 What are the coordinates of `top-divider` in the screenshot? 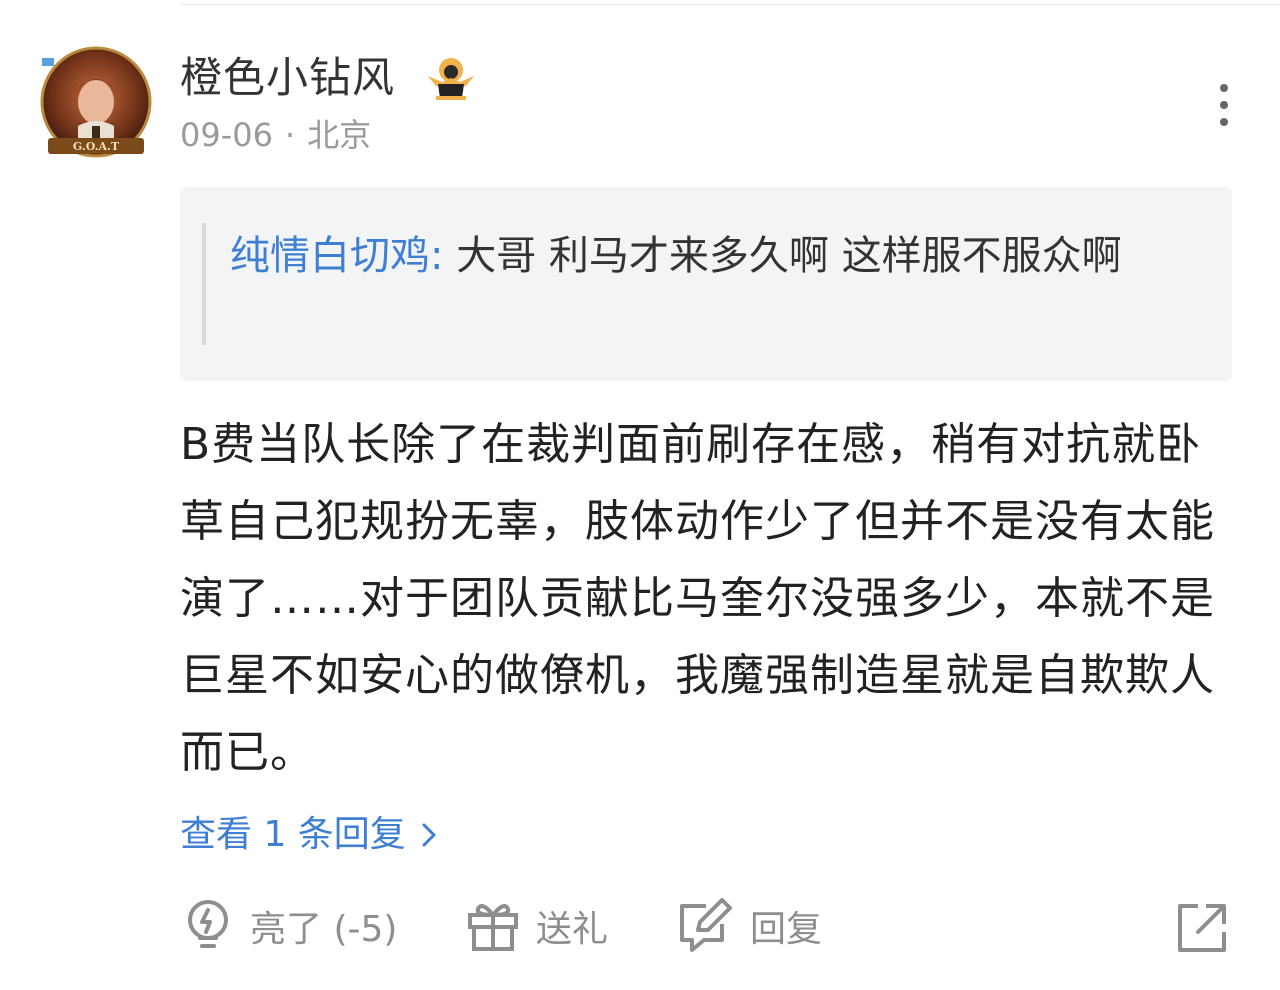 It's located at (730, 4).